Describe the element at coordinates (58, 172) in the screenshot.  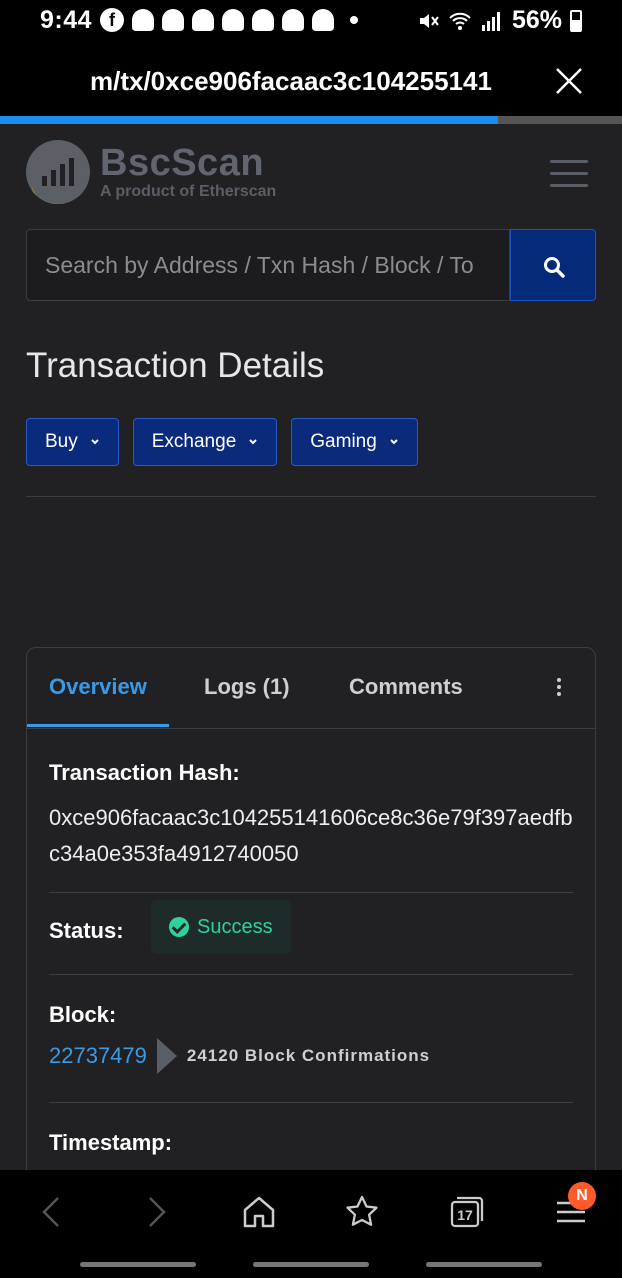
I see `bscscan-logo-icon` at that location.